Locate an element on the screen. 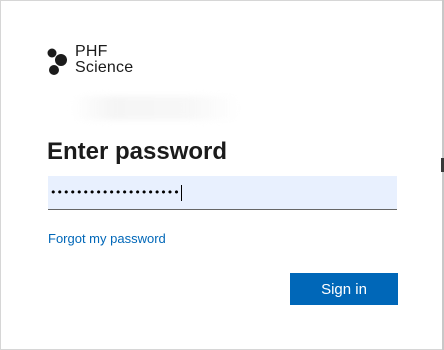  password-input: •••••••••••••••••••• is located at coordinates (222, 193).